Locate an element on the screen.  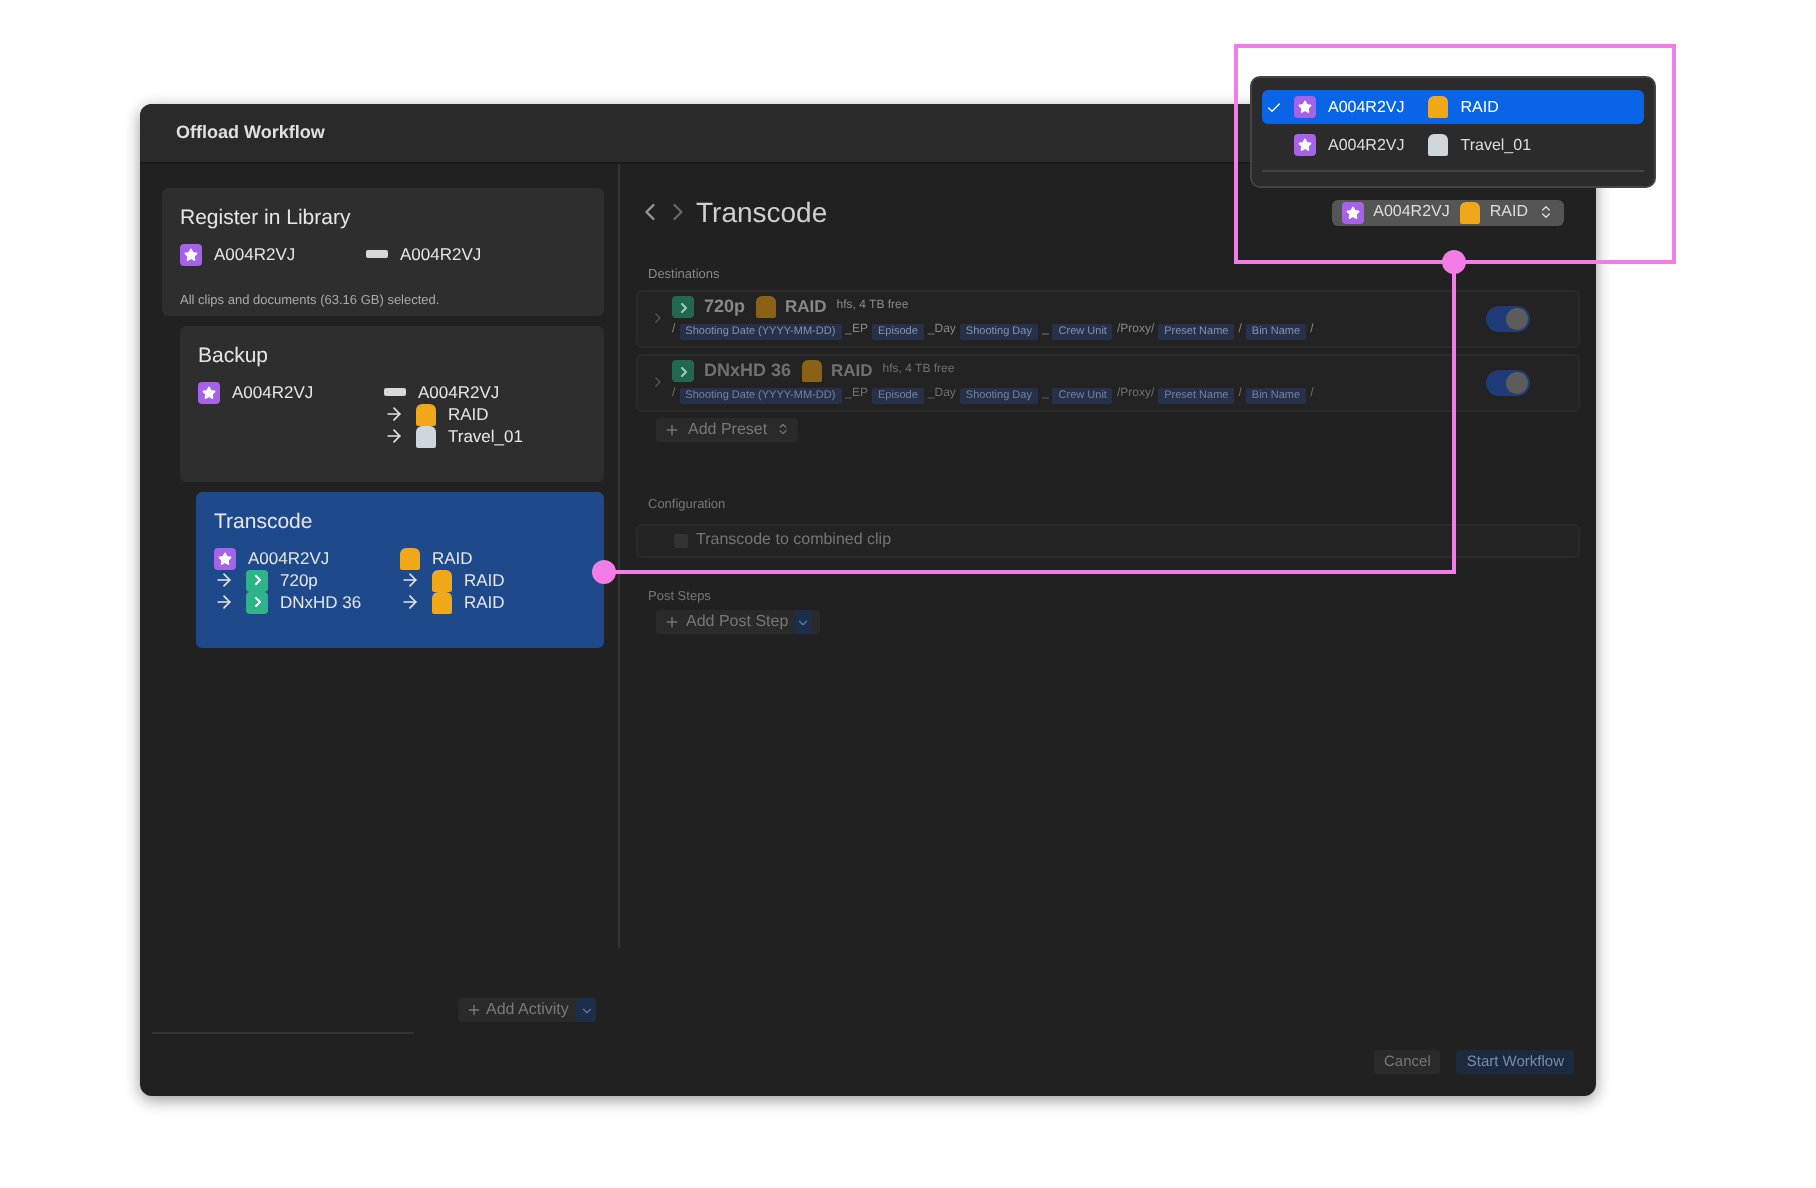
item-label: DNxHD 36 is located at coordinates (321, 603).